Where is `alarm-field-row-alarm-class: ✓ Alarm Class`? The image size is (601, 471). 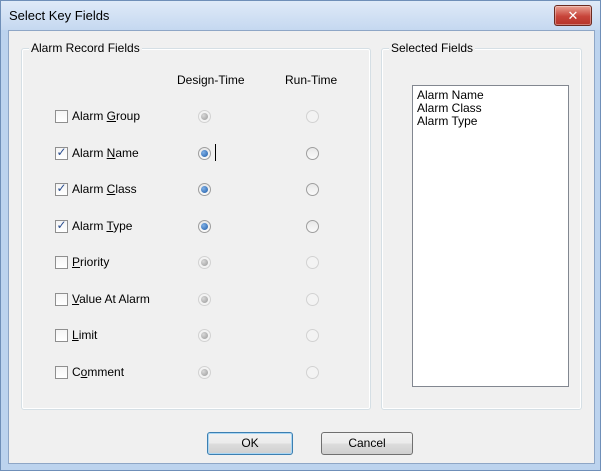 alarm-field-row-alarm-class: ✓ Alarm Class is located at coordinates (195, 190).